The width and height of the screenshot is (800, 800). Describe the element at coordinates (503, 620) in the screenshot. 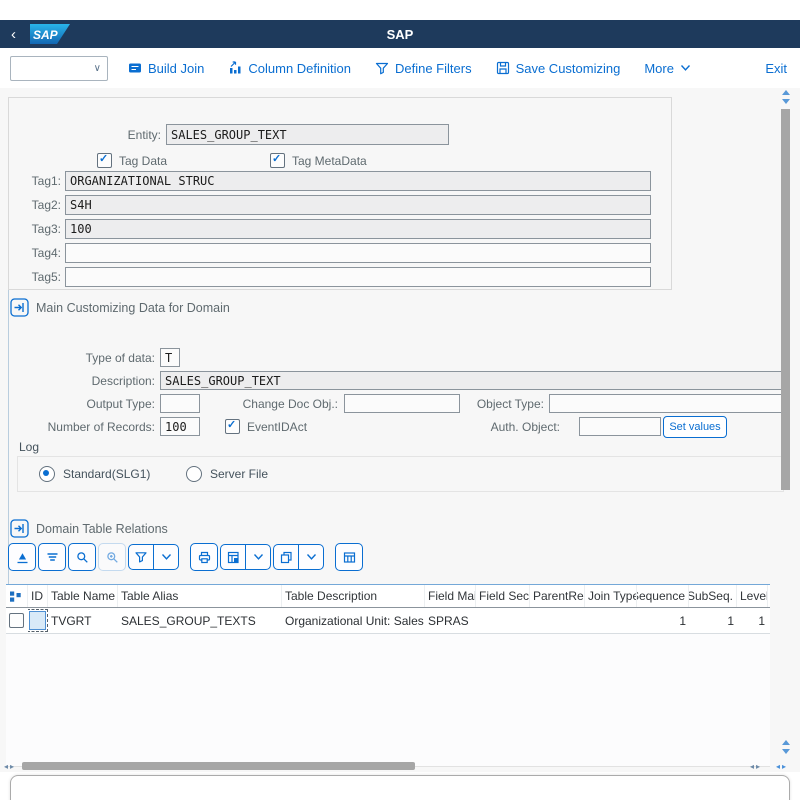

I see `cell-field-sec` at that location.